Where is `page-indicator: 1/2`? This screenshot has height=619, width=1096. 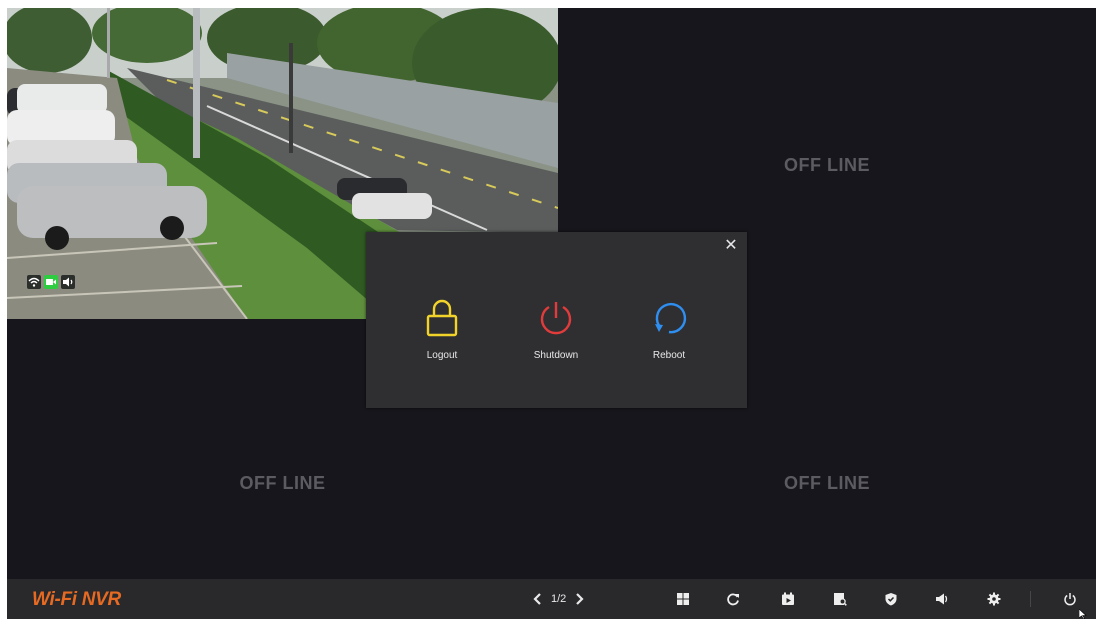 page-indicator: 1/2 is located at coordinates (559, 599).